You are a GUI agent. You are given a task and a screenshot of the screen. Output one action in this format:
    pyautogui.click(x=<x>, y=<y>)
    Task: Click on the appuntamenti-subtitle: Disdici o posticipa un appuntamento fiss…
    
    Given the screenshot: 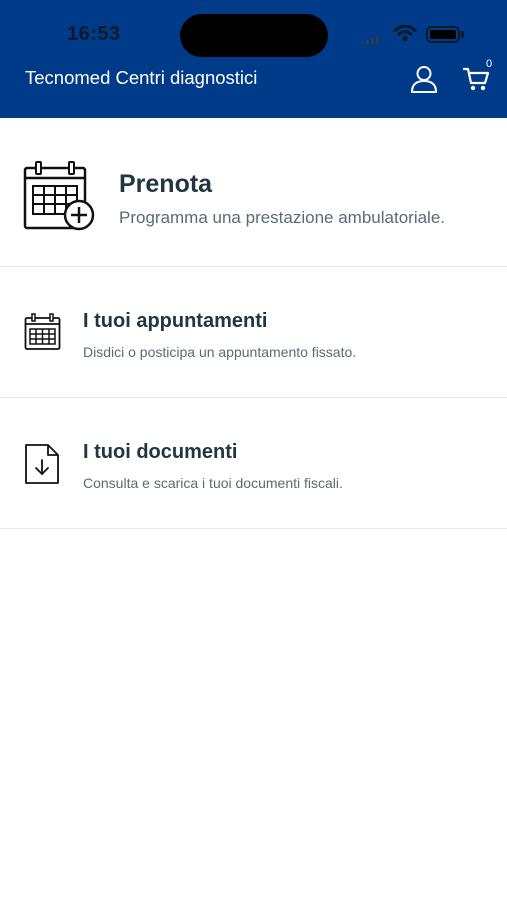 What is the action you would take?
    pyautogui.click(x=220, y=352)
    